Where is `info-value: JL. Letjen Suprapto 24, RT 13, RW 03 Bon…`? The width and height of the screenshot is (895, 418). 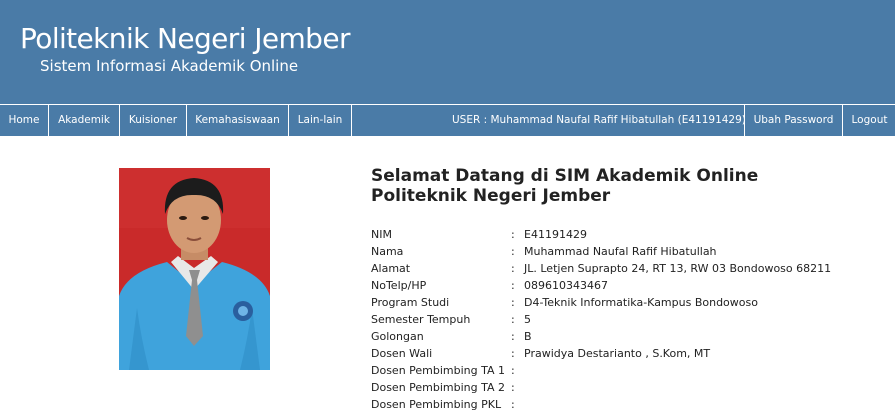 info-value: JL. Letjen Suprapto 24, RT 13, RW 03 Bon… is located at coordinates (678, 268).